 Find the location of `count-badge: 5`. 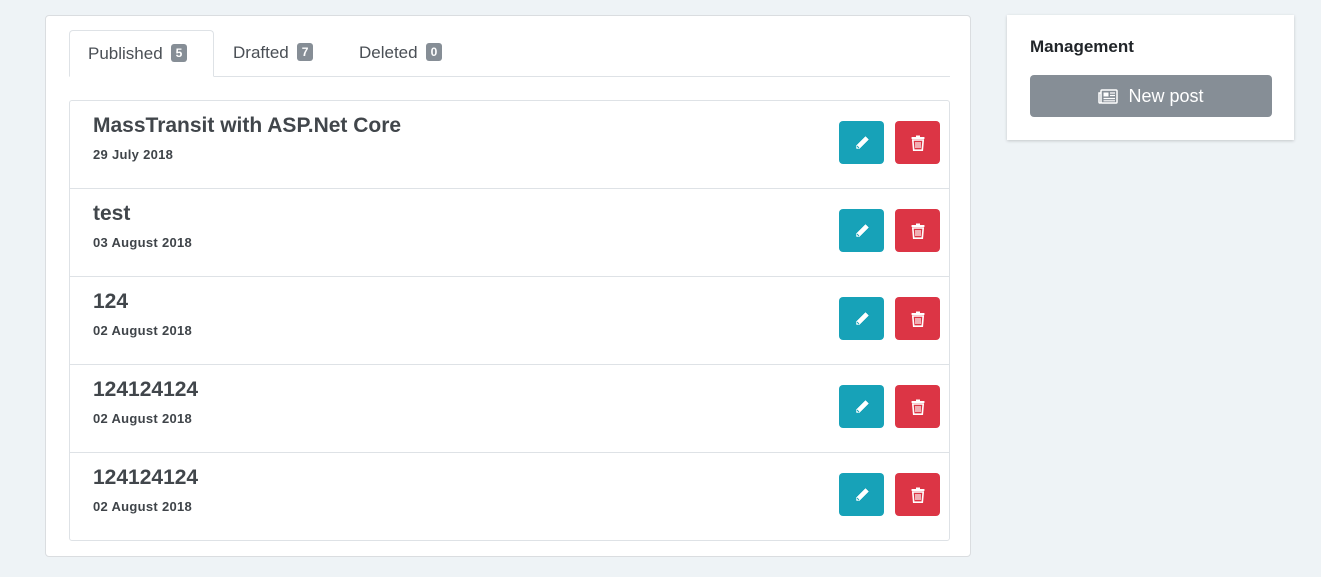

count-badge: 5 is located at coordinates (179, 53).